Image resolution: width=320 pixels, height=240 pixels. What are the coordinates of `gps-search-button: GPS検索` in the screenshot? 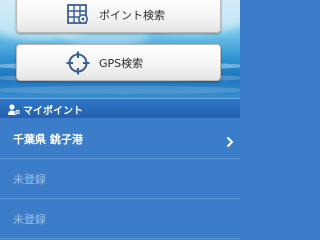 It's located at (118, 62).